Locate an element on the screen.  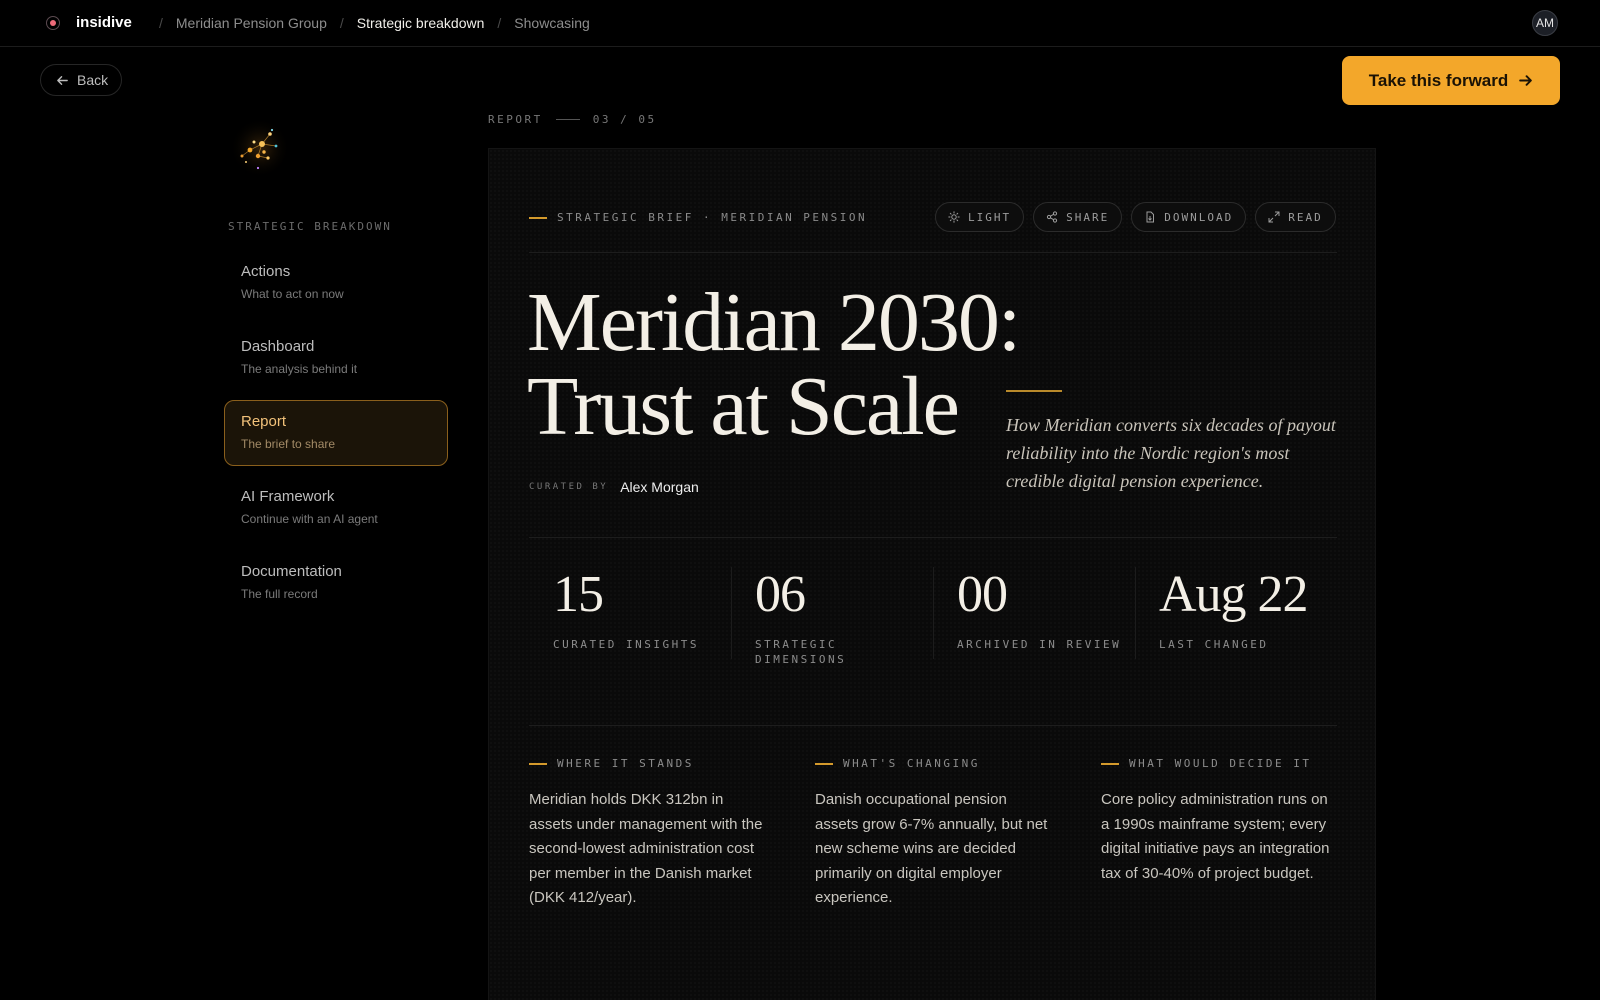
report-title: Meridian 2030: Trust at Scale is located at coordinates (774, 365).